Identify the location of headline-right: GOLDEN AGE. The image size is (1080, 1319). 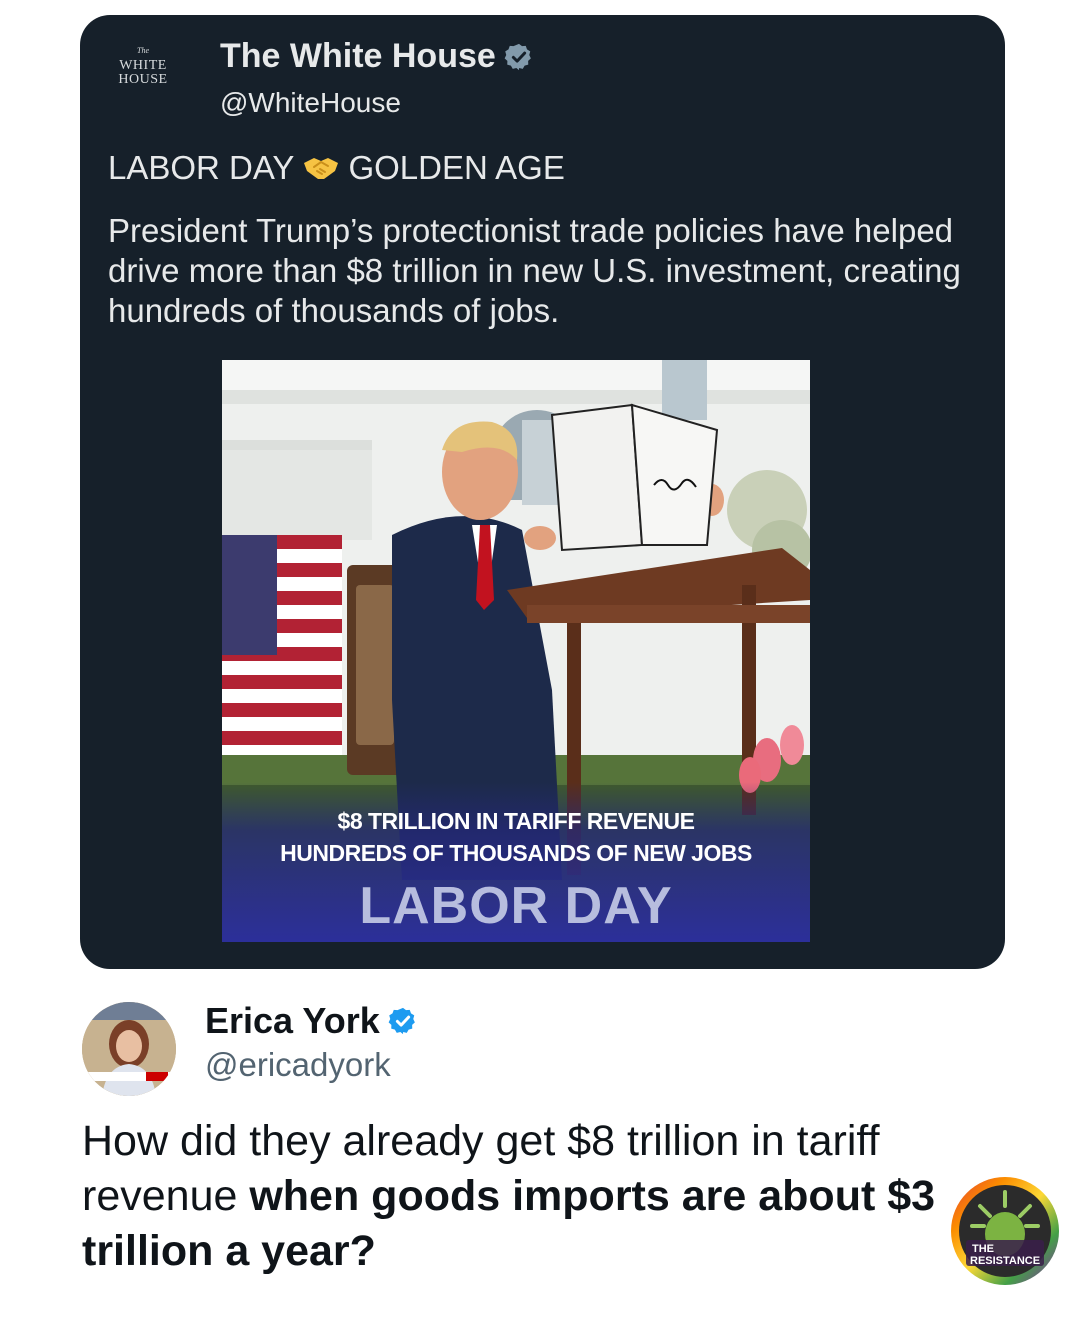
(456, 167).